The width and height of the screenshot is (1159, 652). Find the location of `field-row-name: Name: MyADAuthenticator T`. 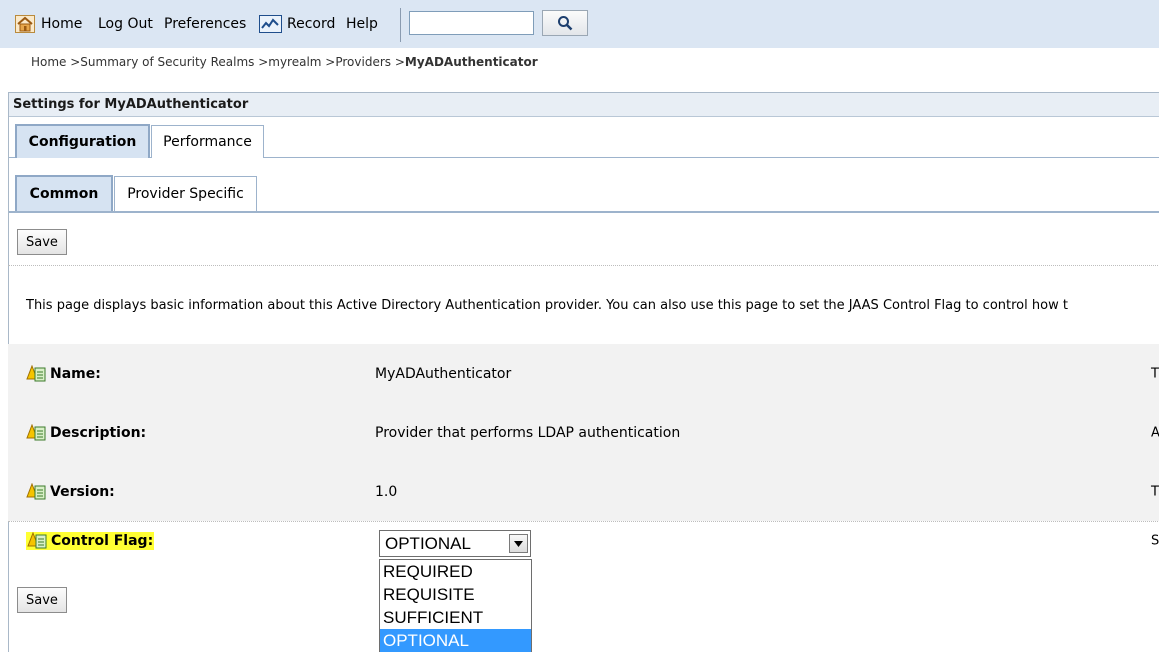

field-row-name: Name: MyADAuthenticator T is located at coordinates (583, 373).